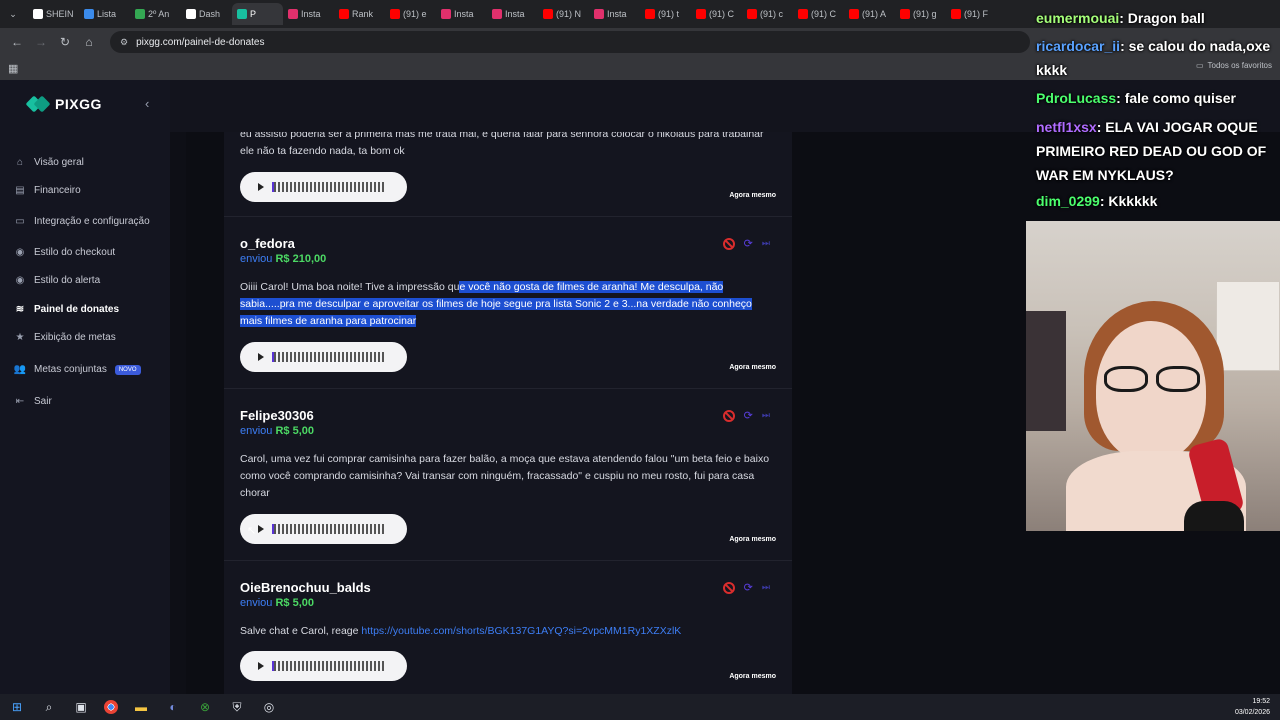 This screenshot has width=1280, height=720. Describe the element at coordinates (1252, 707) in the screenshot. I see `system-clock: 19:52 03/02/2026` at that location.